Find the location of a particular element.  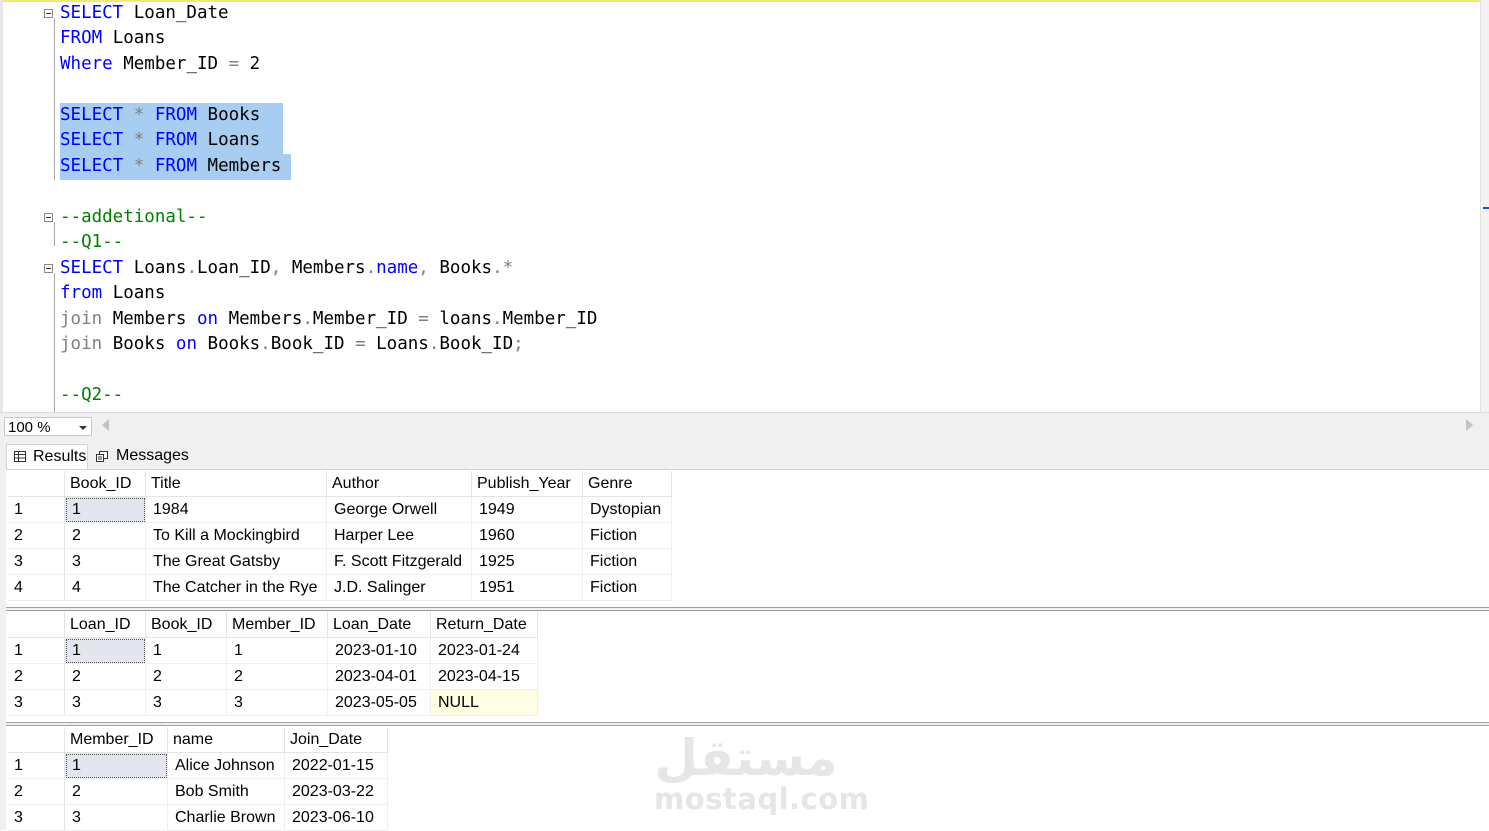

grid-cell: The Catcher in the Rye is located at coordinates (236, 587).